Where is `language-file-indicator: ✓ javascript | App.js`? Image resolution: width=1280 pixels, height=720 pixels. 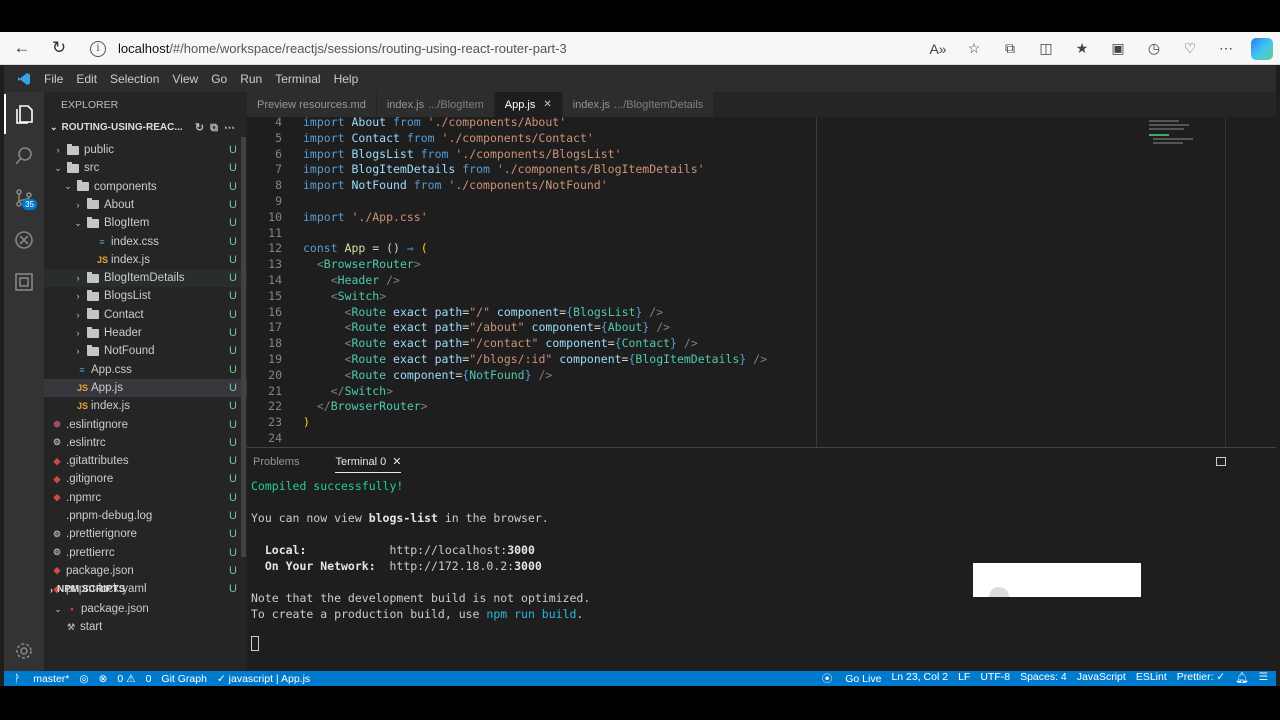 language-file-indicator: ✓ javascript | App.js is located at coordinates (263, 679).